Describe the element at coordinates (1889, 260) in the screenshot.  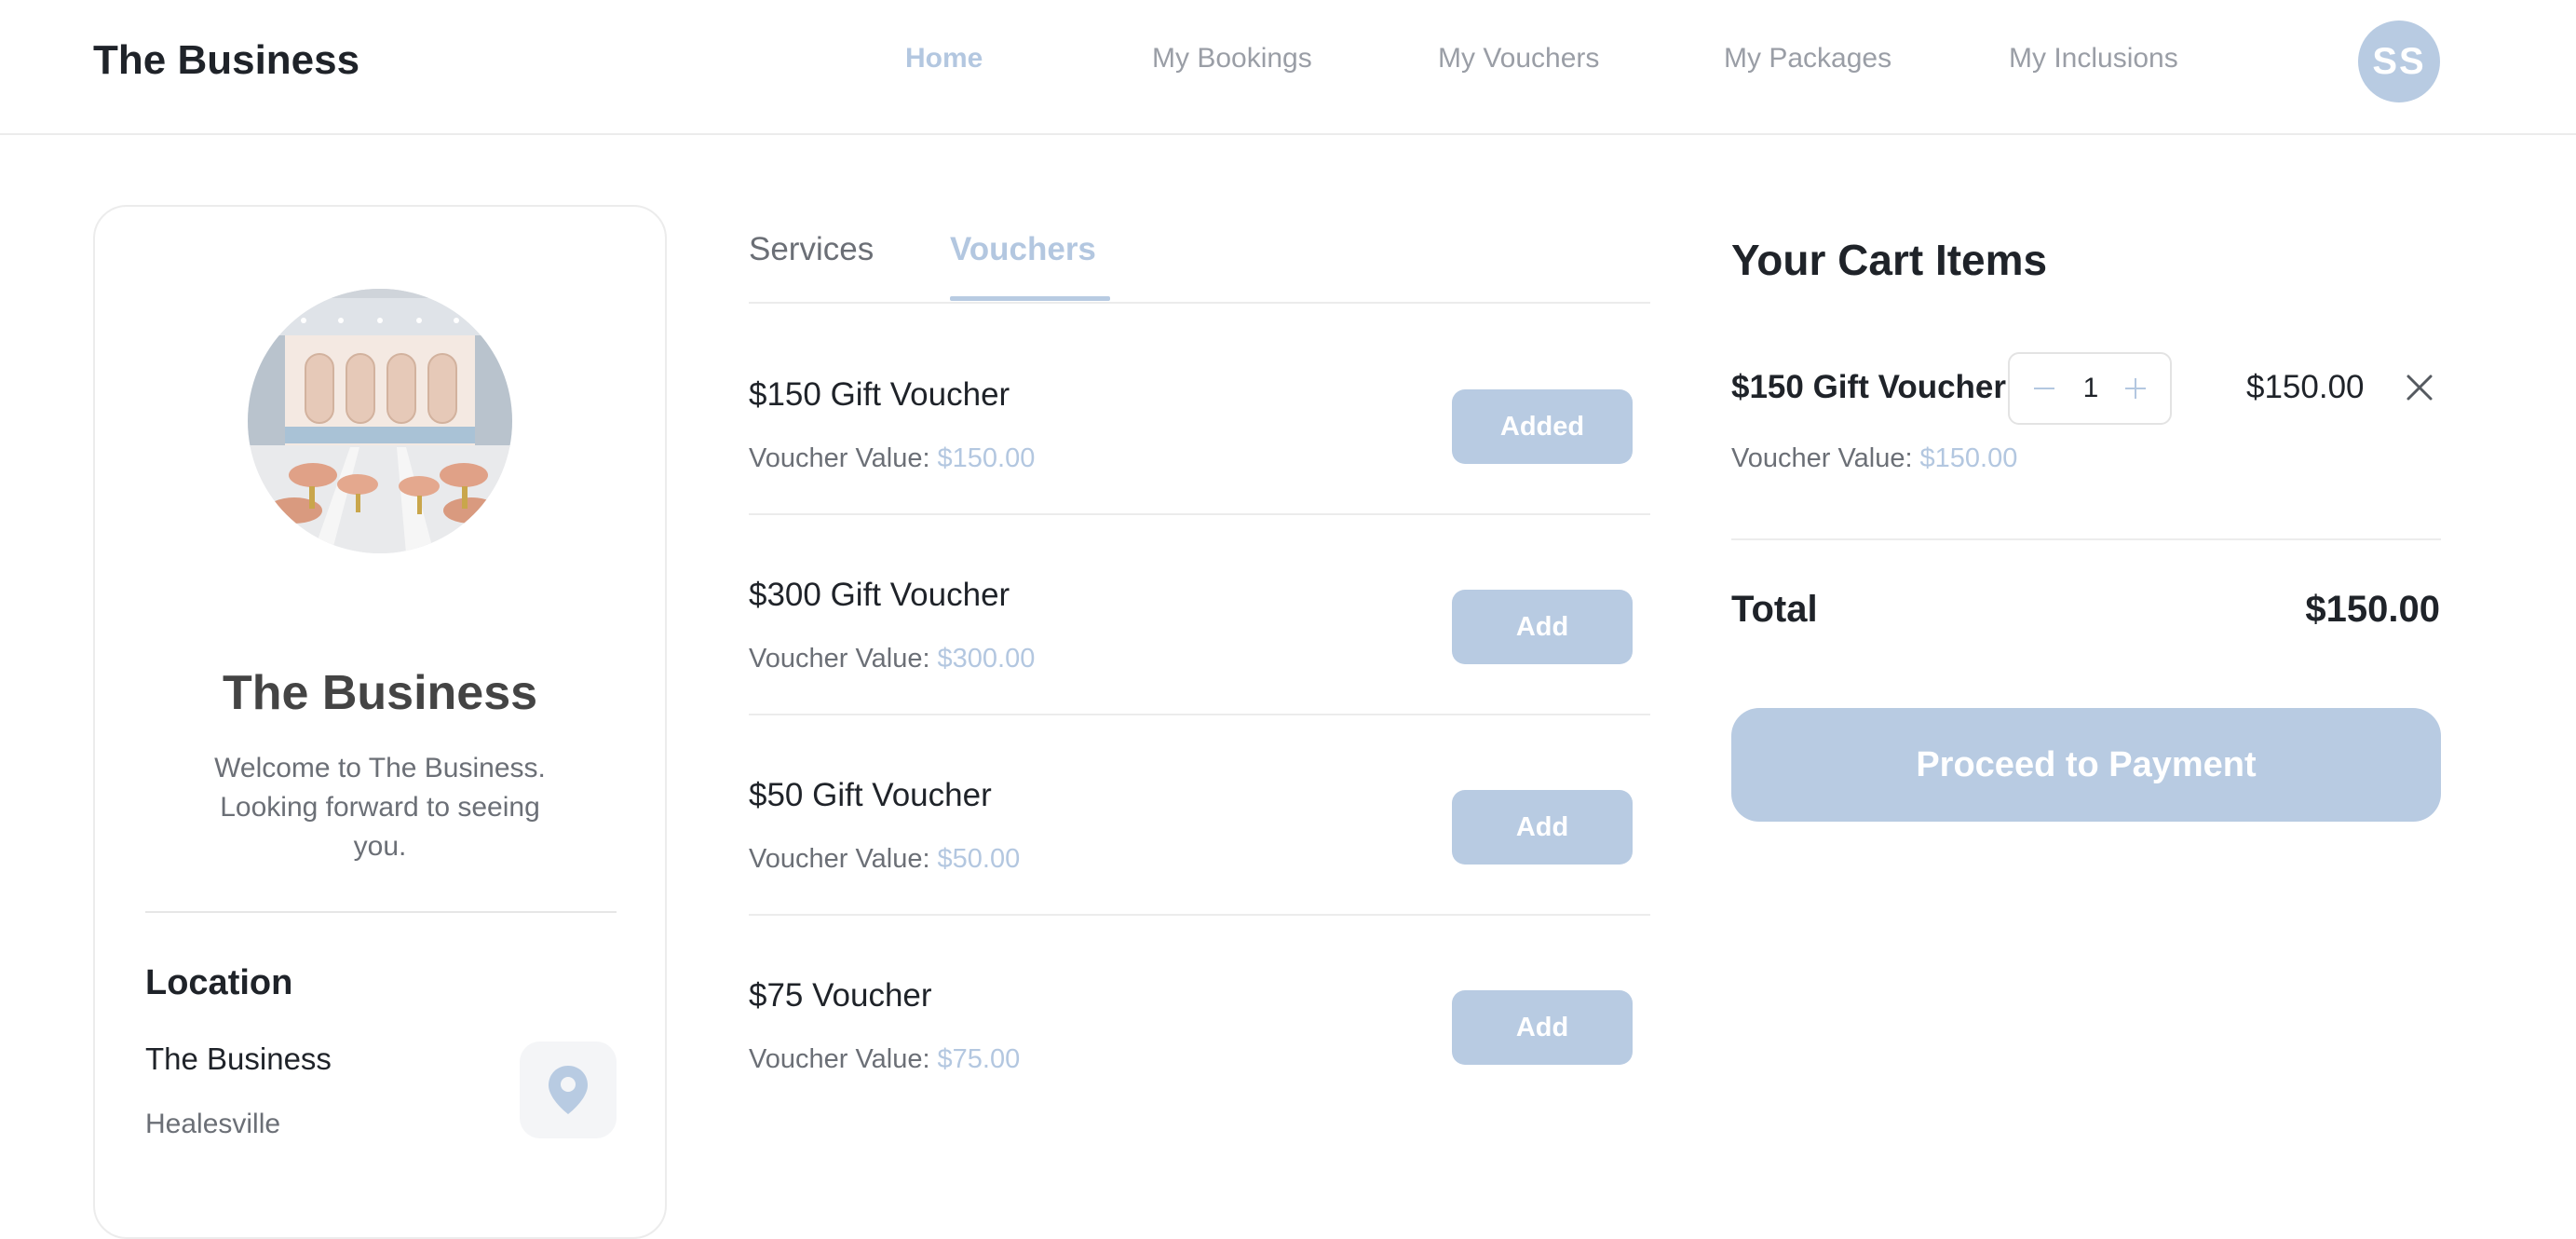
I see `cart-title: Your Cart Items` at that location.